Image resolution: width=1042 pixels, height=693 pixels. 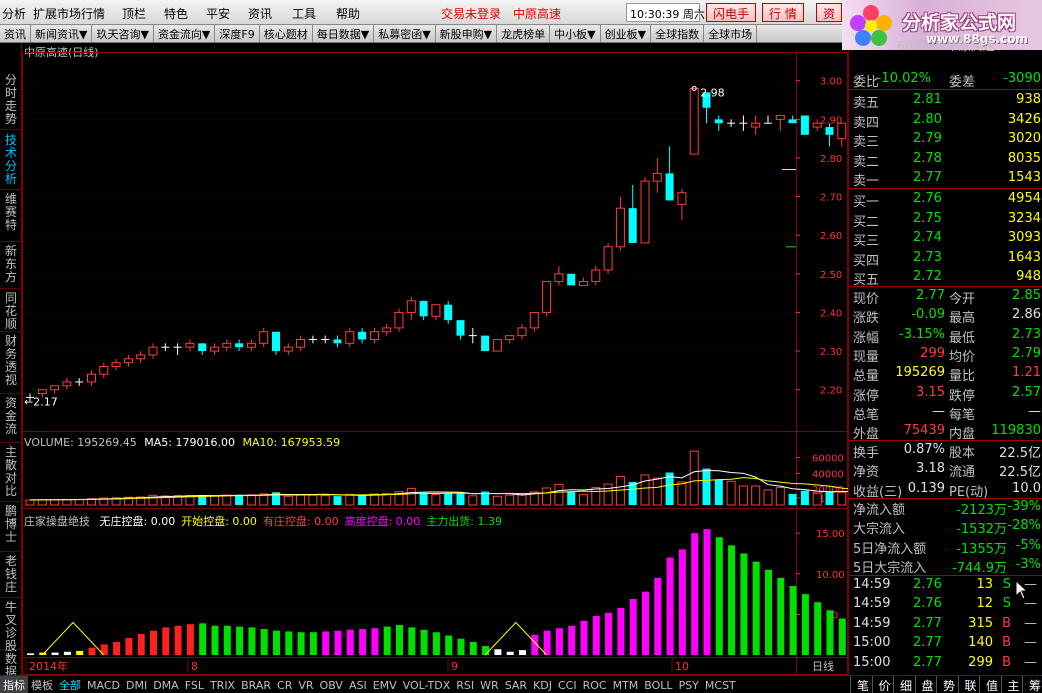 What do you see at coordinates (11, 527) in the screenshot?
I see `vtab-8: 鹏博士` at bounding box center [11, 527].